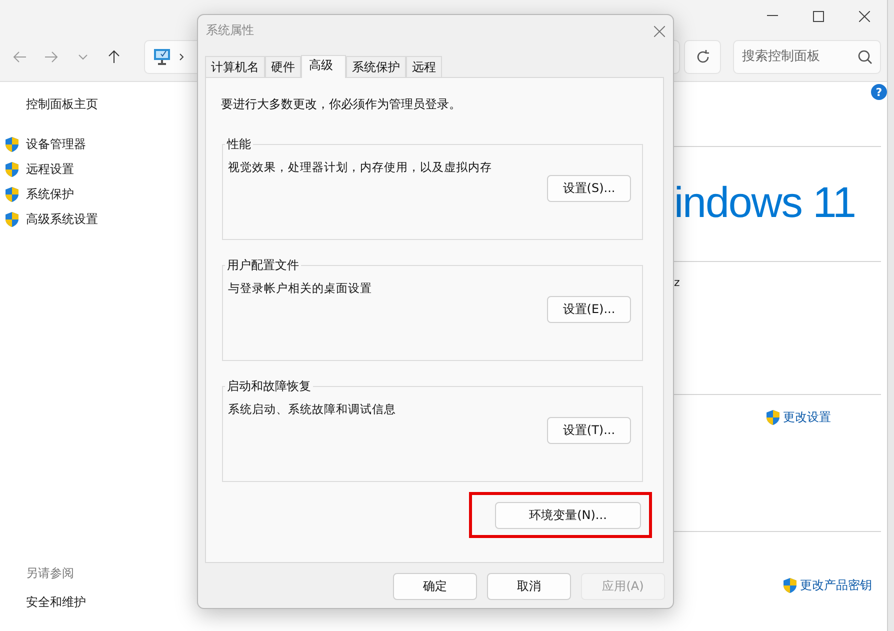 This screenshot has width=894, height=631. Describe the element at coordinates (772, 16) in the screenshot. I see `minimize-icon` at that location.